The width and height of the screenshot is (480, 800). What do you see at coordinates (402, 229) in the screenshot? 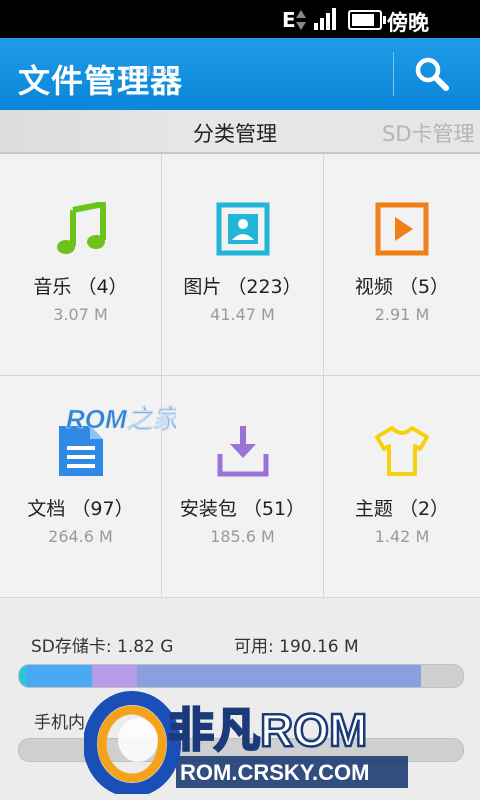
I see `video-play-icon` at bounding box center [402, 229].